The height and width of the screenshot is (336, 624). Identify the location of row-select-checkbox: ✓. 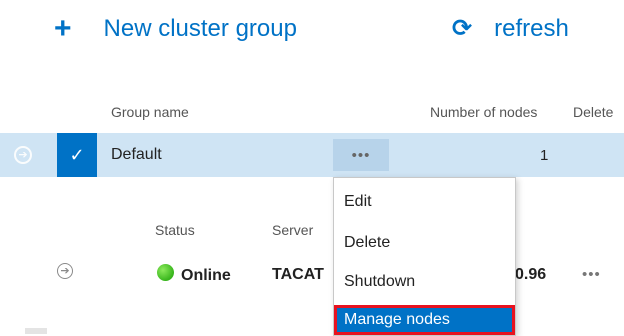
(77, 155).